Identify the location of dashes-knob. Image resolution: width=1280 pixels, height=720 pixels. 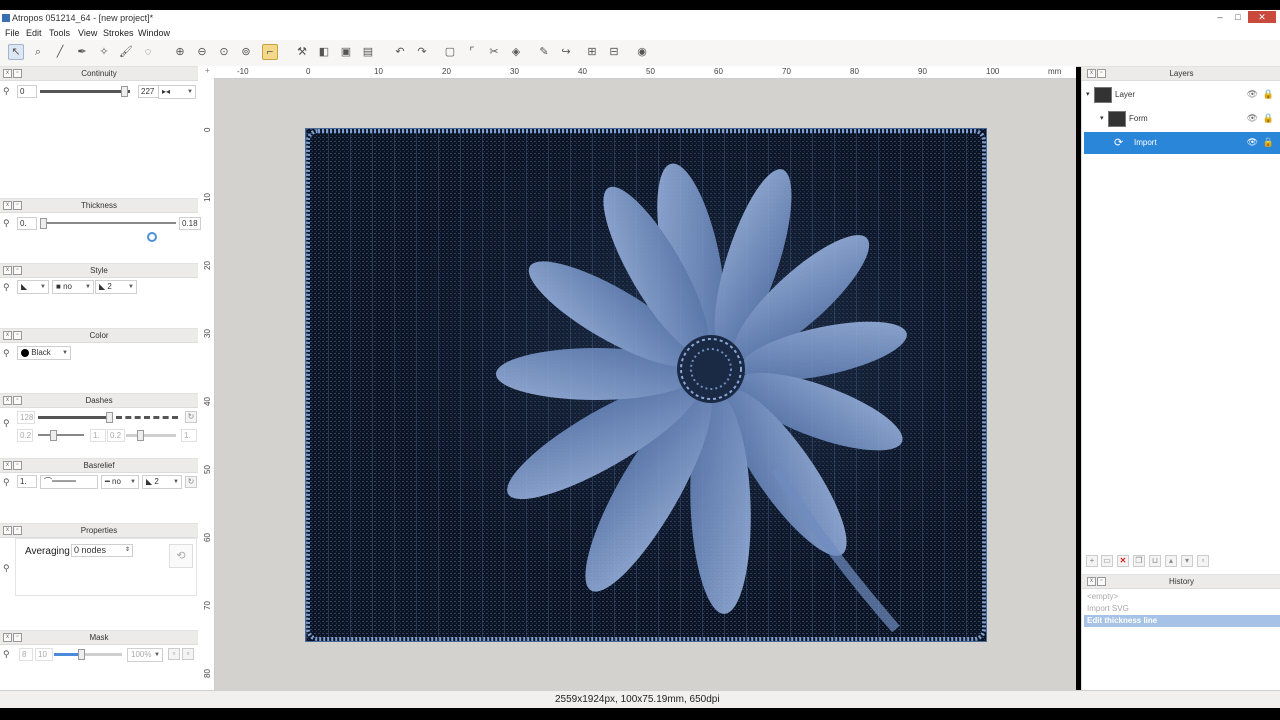
(109, 417).